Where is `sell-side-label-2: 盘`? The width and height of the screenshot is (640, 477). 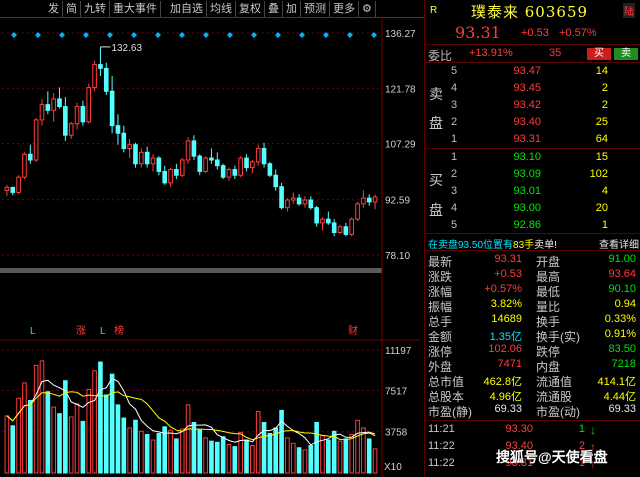 sell-side-label-2: 盘 is located at coordinates (436, 123).